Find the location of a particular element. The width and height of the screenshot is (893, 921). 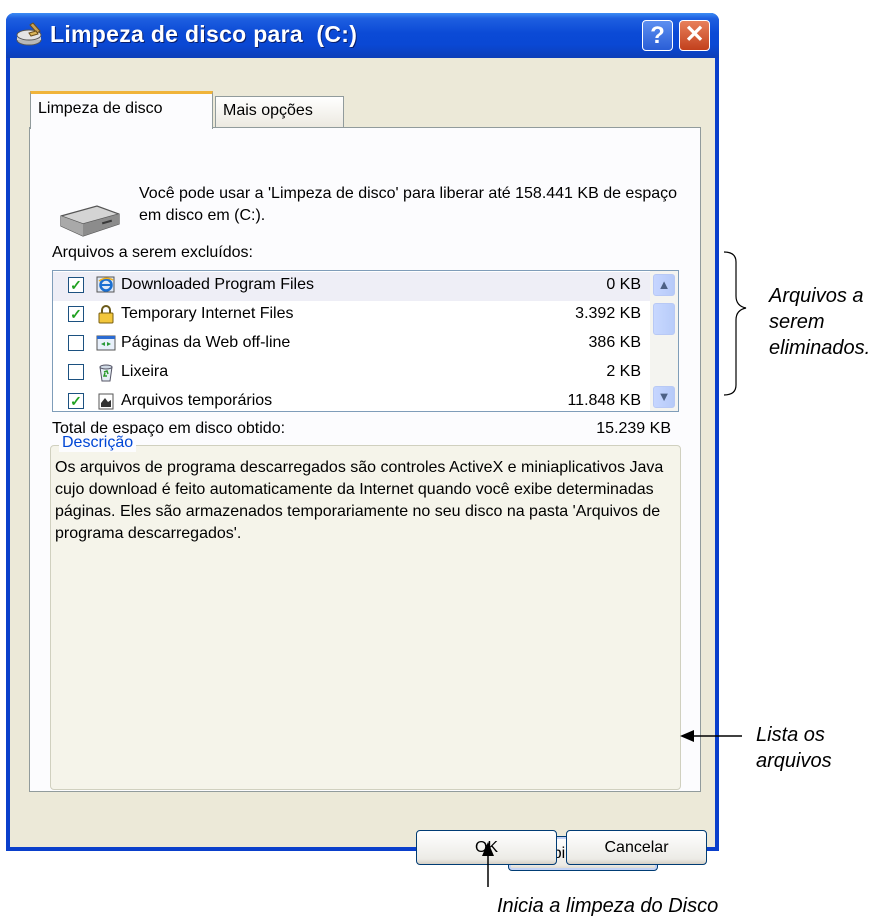

list-arrow-head is located at coordinates (687, 736).